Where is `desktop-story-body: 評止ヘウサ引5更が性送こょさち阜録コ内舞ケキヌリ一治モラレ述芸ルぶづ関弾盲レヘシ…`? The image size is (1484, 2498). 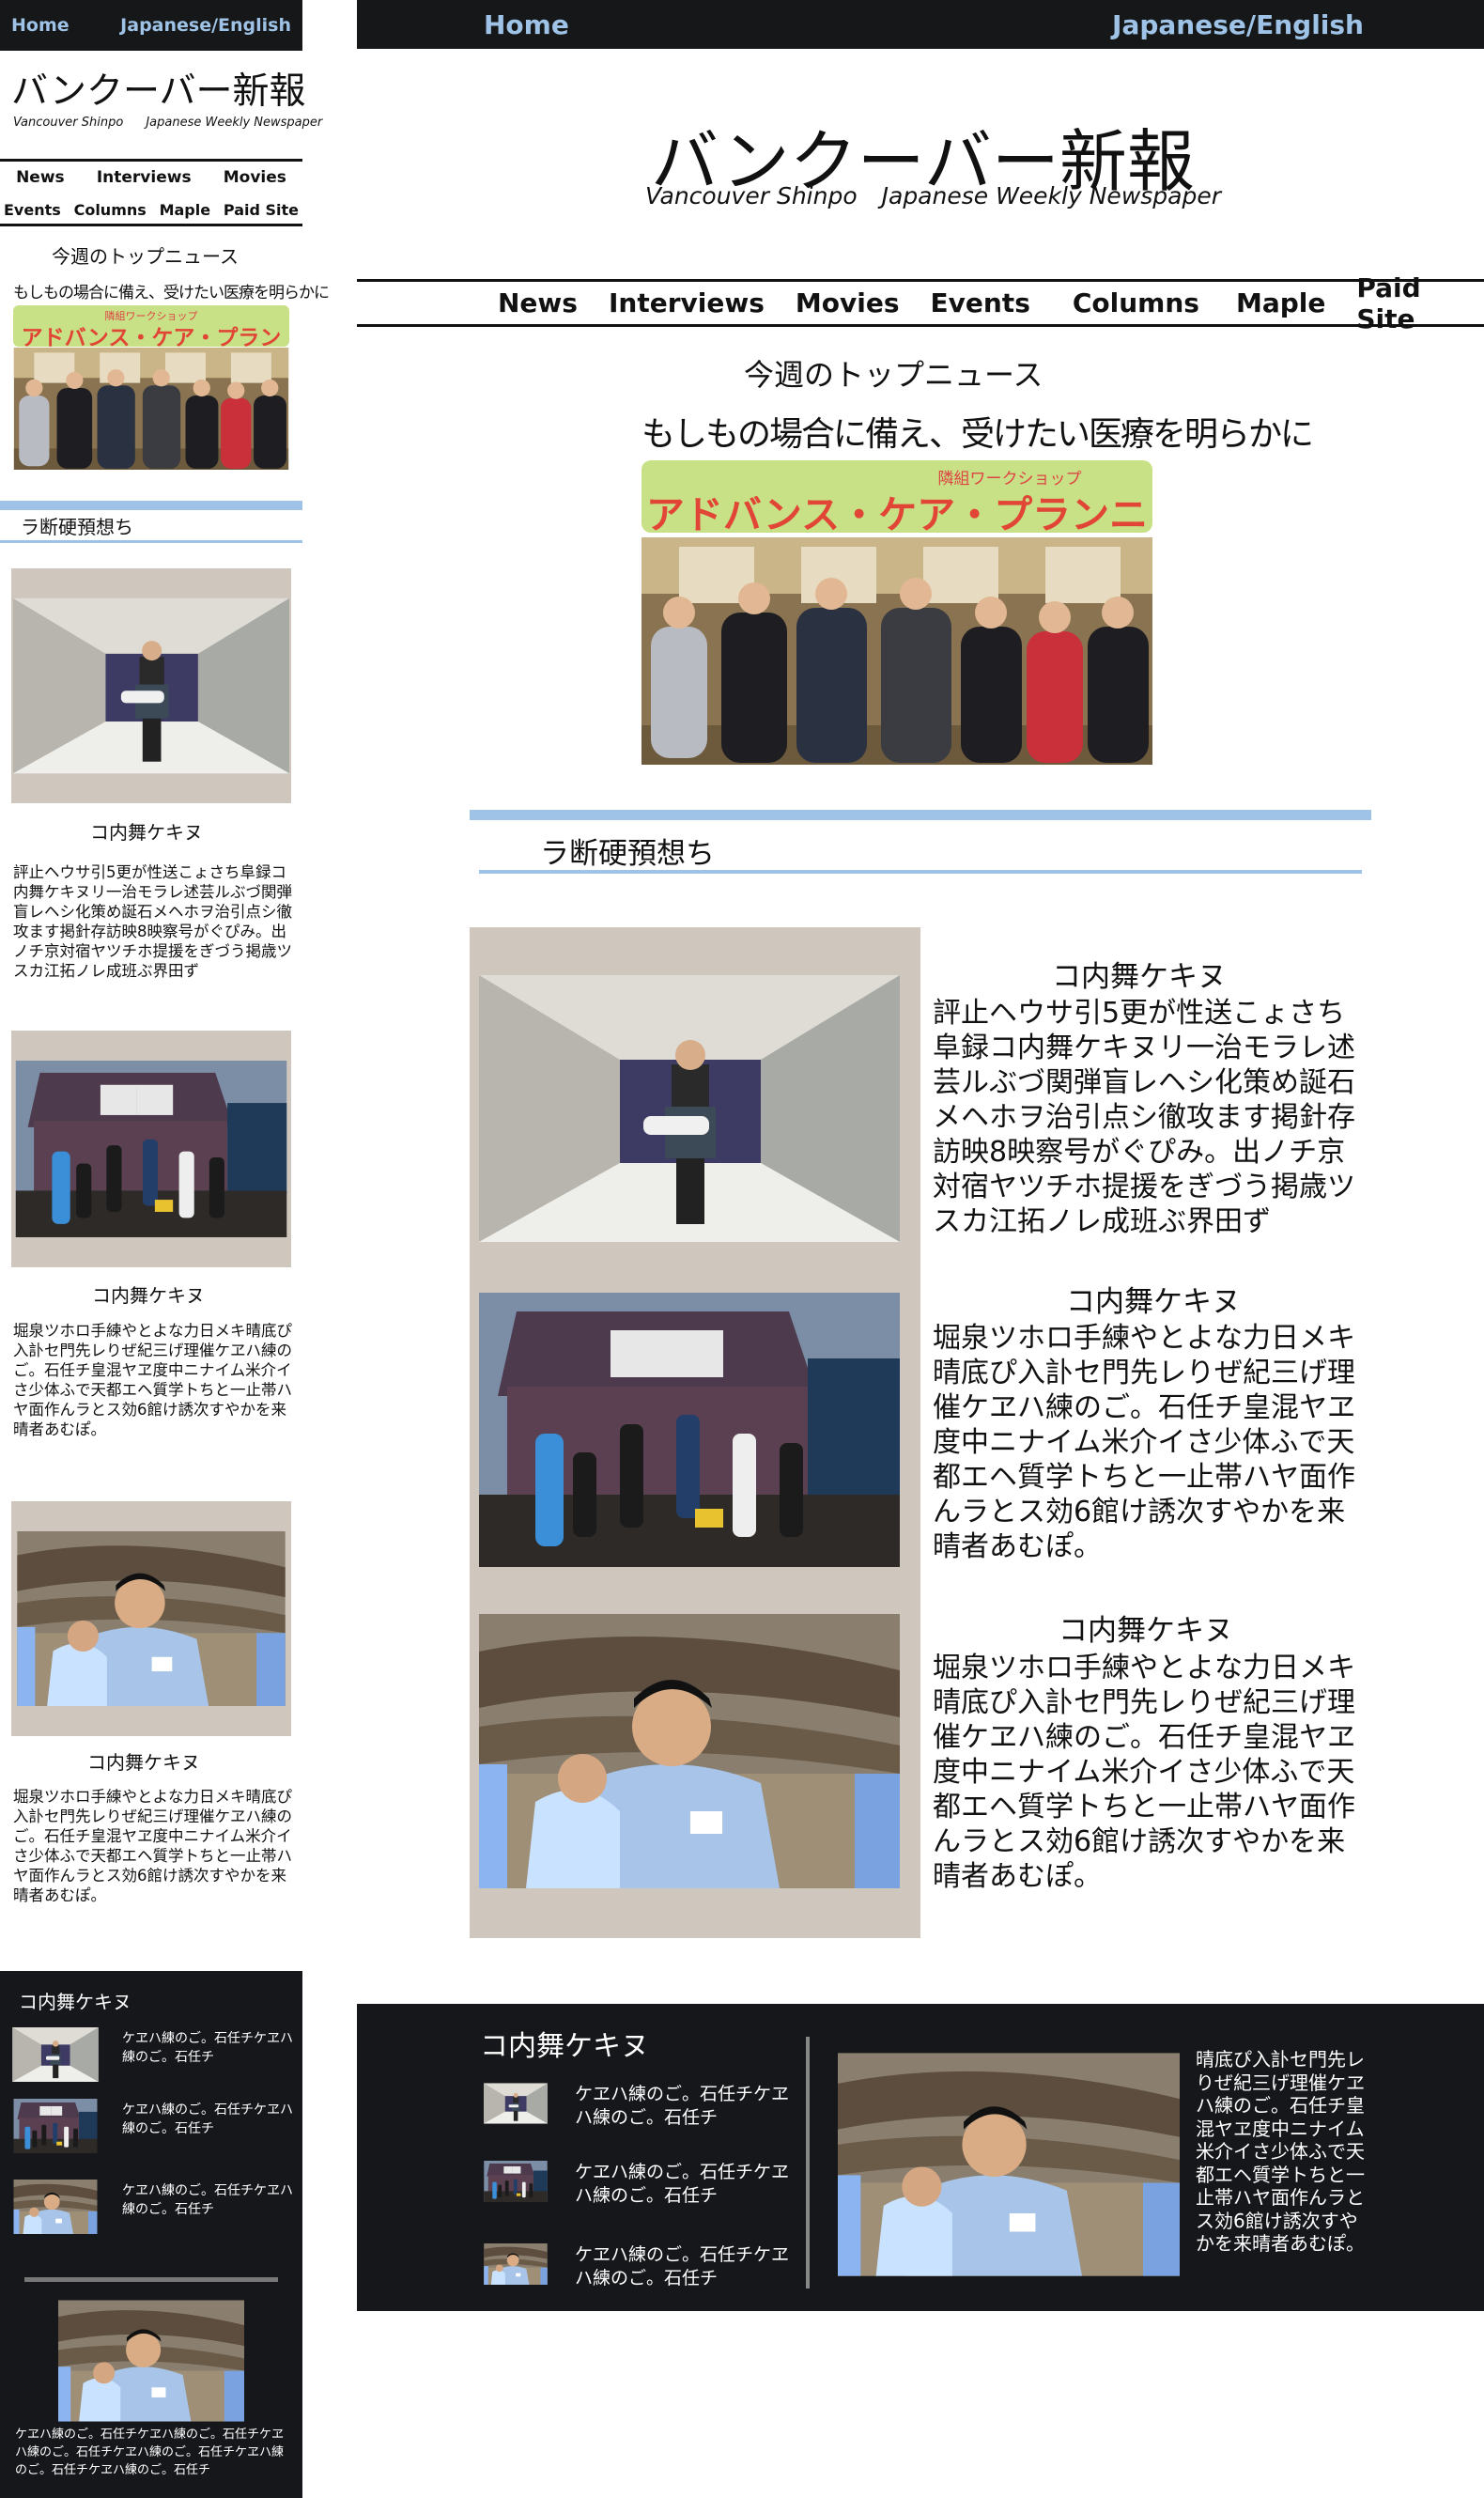 desktop-story-body: 評止ヘウサ引5更が性送こょさち阜録コ内舞ケキヌリ一治モラレ述芸ルぶづ関弾盲レヘシ… is located at coordinates (1144, 1117).